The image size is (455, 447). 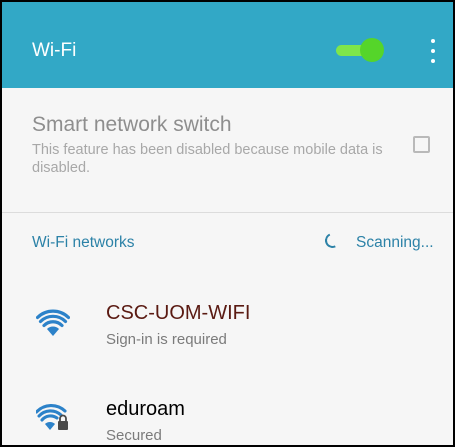 I want to click on divider, so click(x=227, y=212).